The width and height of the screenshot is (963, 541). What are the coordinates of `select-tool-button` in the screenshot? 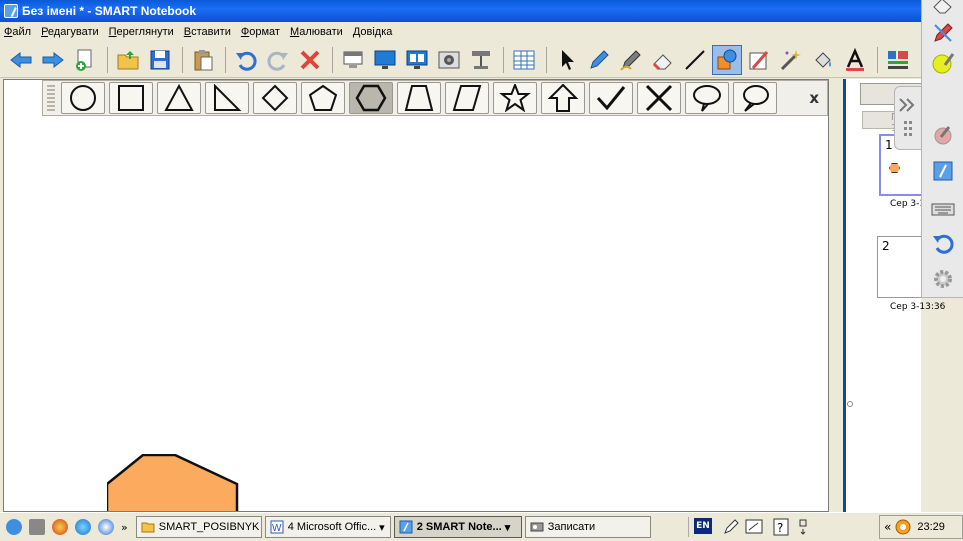 It's located at (567, 60).